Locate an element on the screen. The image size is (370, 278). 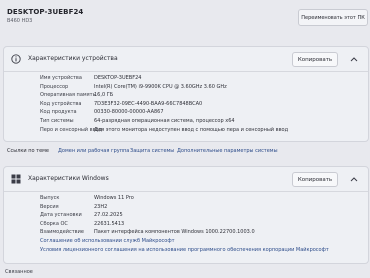
pc-name: DESKTOP-3UEBF24 is located at coordinates (45, 12).